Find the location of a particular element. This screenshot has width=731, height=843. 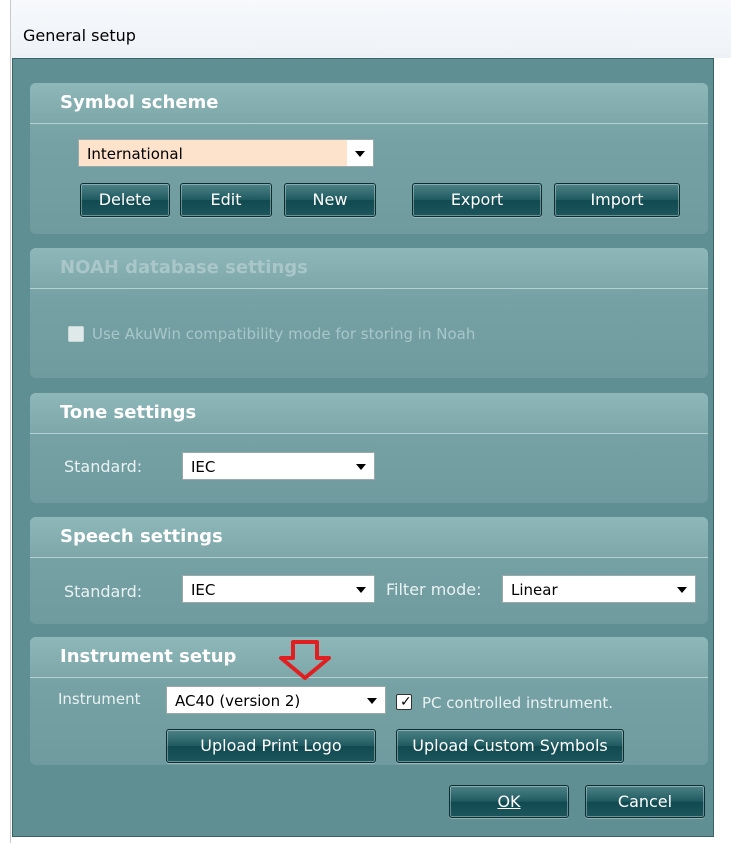

cancel-label: Cancel is located at coordinates (645, 801).